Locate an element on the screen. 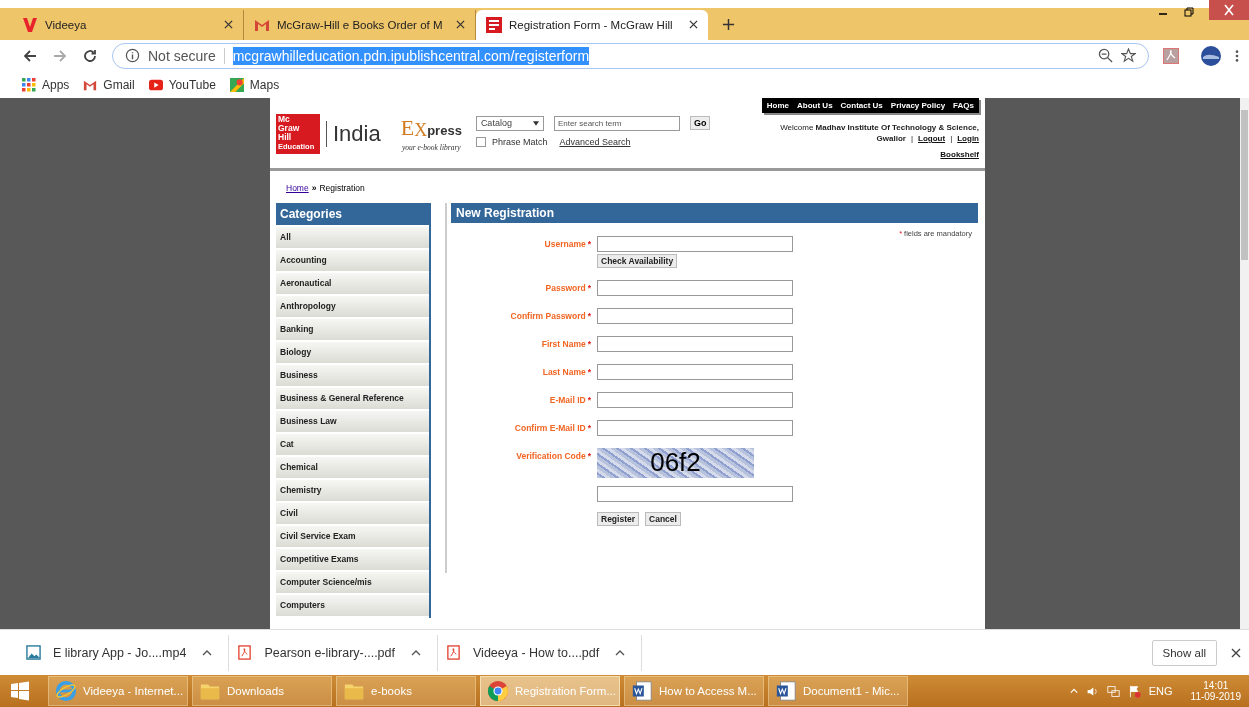  bookmark-link: Apps is located at coordinates (56, 84).